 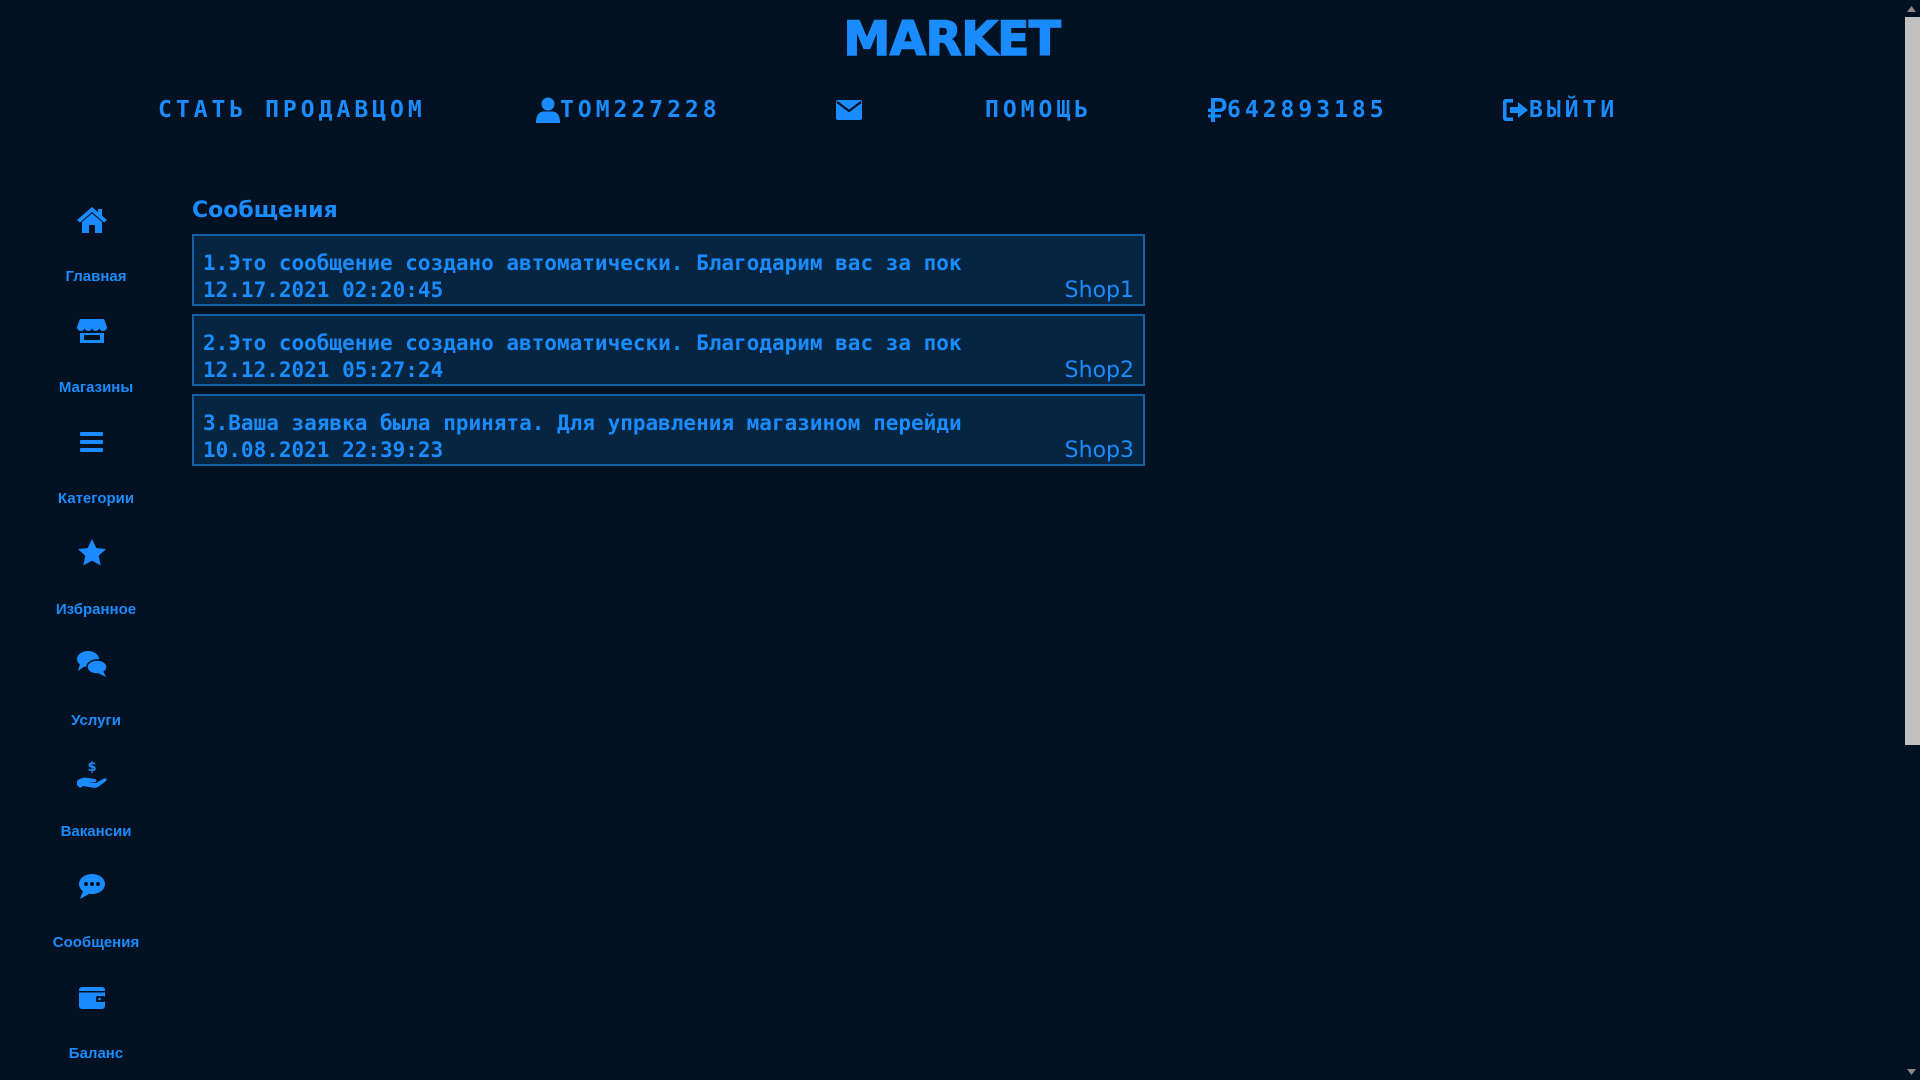 What do you see at coordinates (92, 553) in the screenshot?
I see `star-icon` at bounding box center [92, 553].